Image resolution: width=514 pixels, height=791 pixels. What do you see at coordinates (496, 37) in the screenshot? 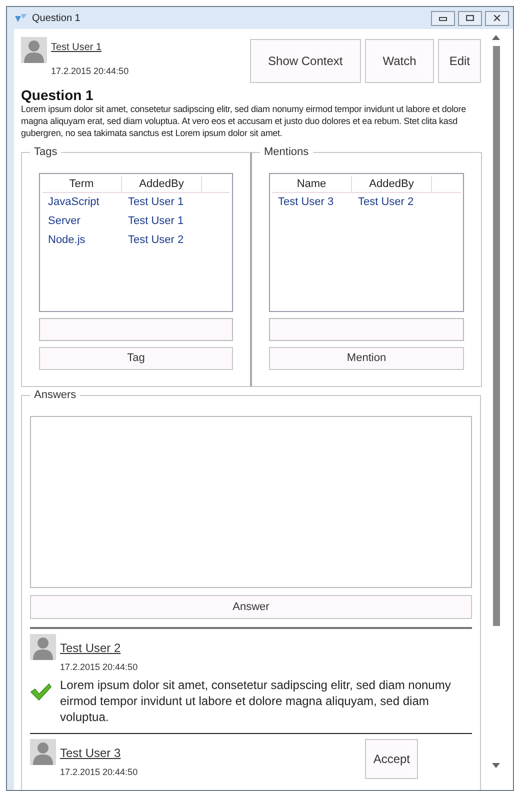
I see `scroll-up-icon` at bounding box center [496, 37].